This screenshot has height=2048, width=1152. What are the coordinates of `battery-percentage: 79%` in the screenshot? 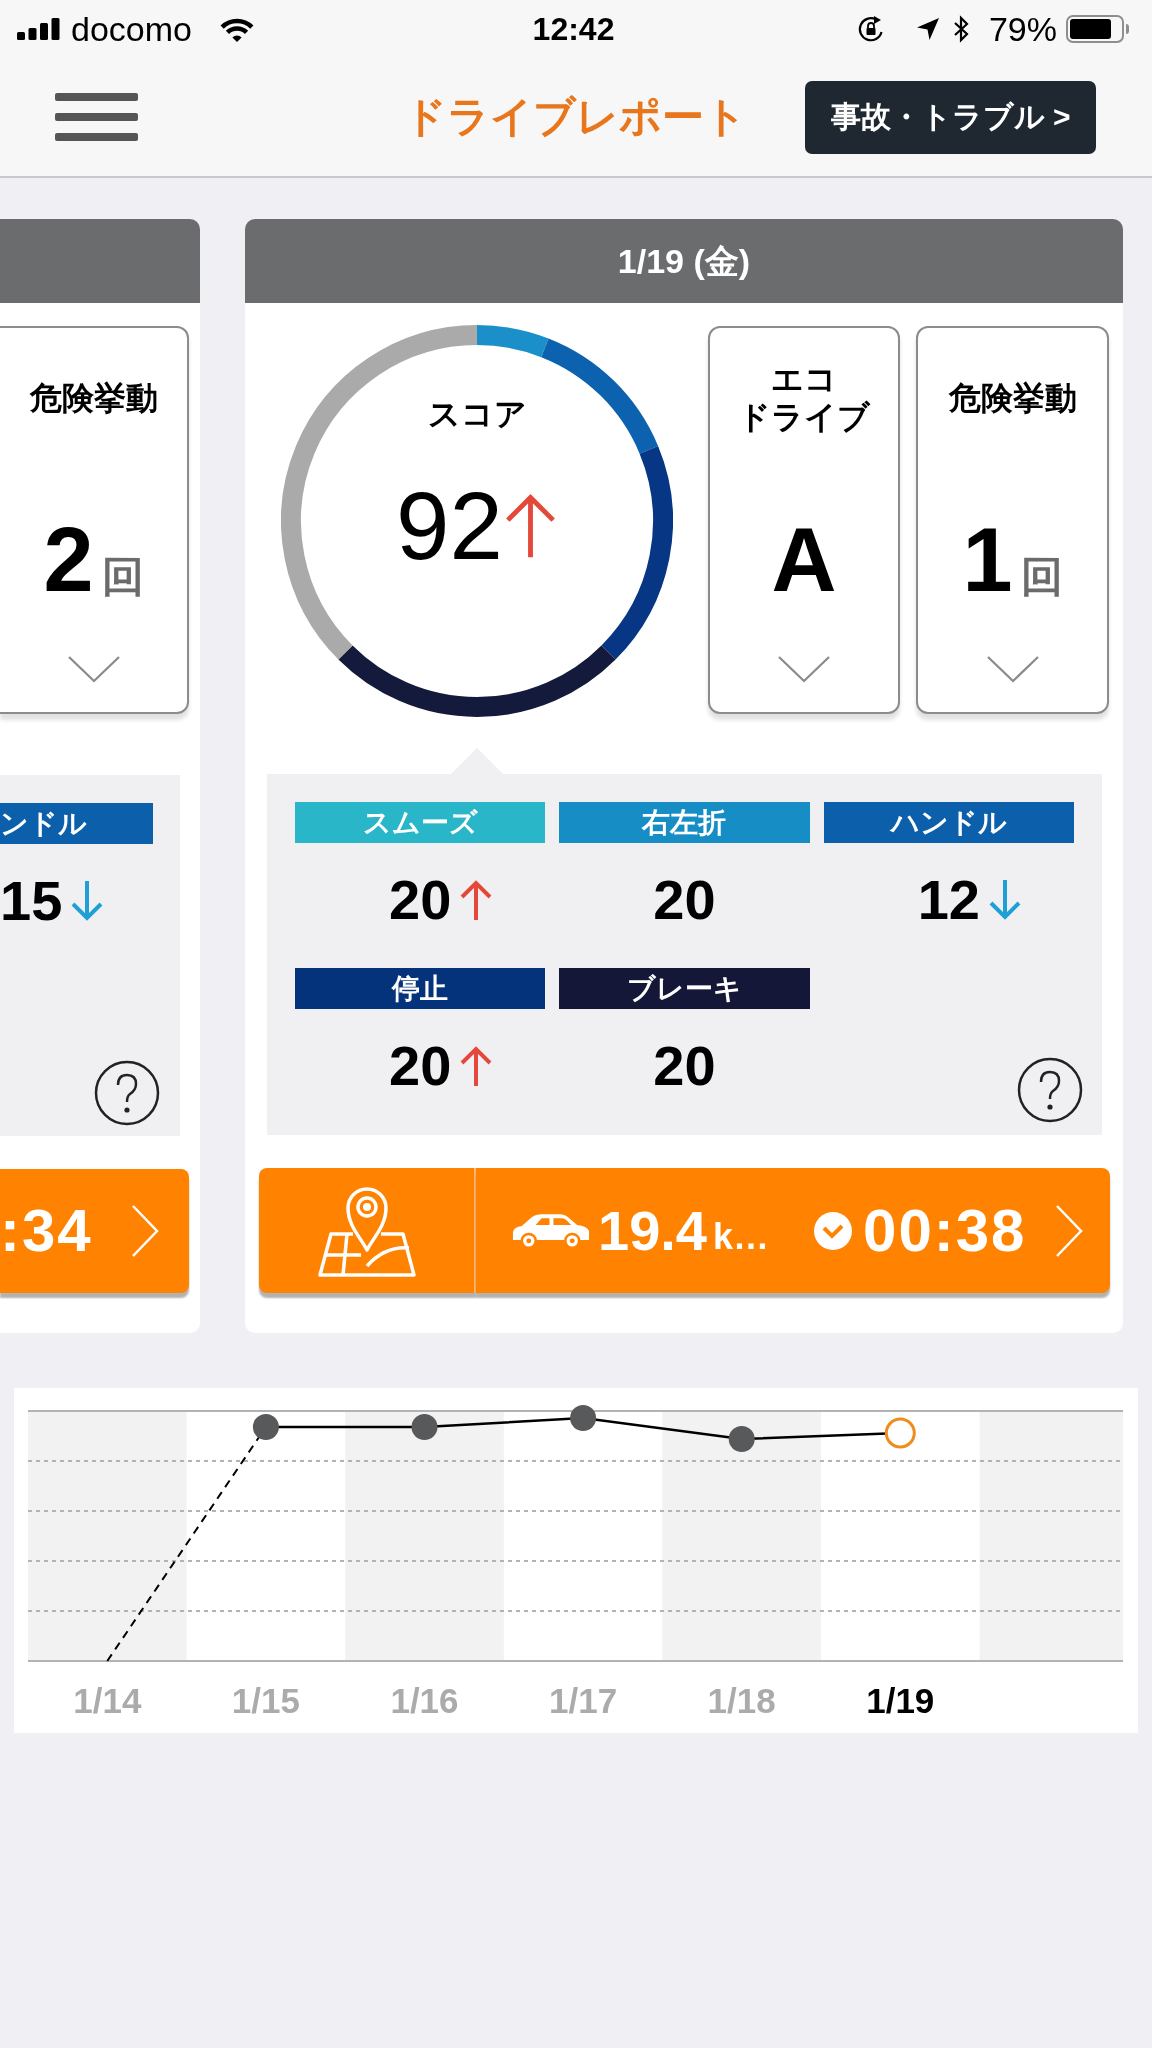 It's located at (1022, 29).